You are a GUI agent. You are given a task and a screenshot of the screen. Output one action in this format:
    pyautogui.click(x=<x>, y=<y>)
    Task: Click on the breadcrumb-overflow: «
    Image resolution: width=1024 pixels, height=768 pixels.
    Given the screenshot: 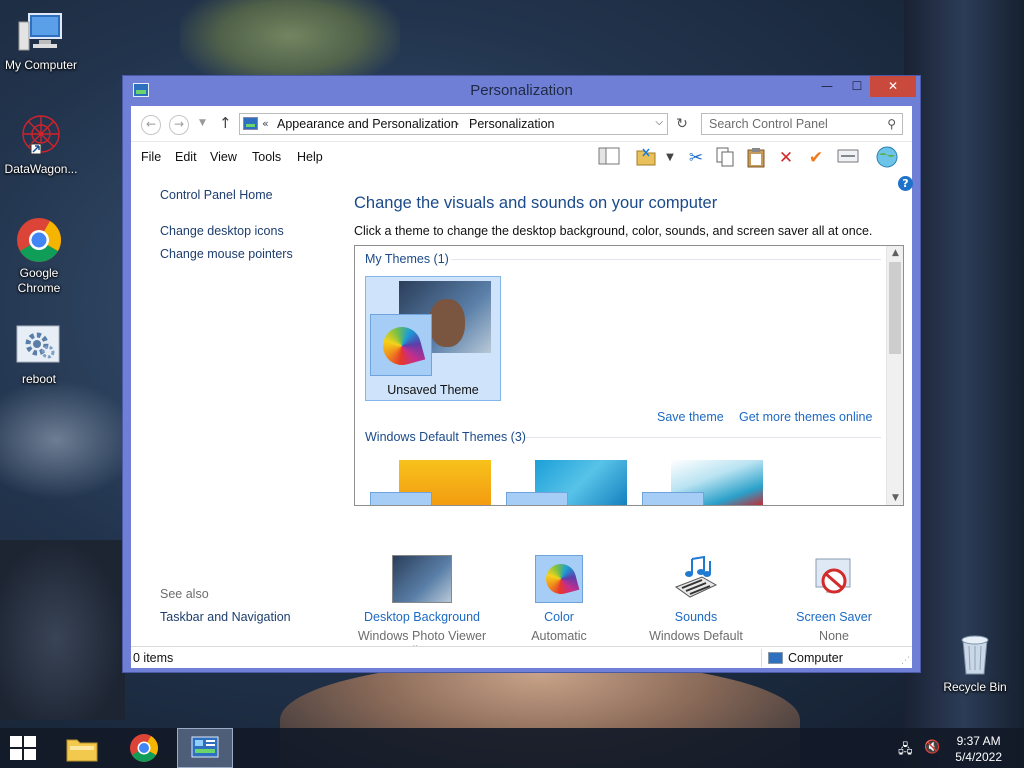 What is the action you would take?
    pyautogui.click(x=265, y=123)
    